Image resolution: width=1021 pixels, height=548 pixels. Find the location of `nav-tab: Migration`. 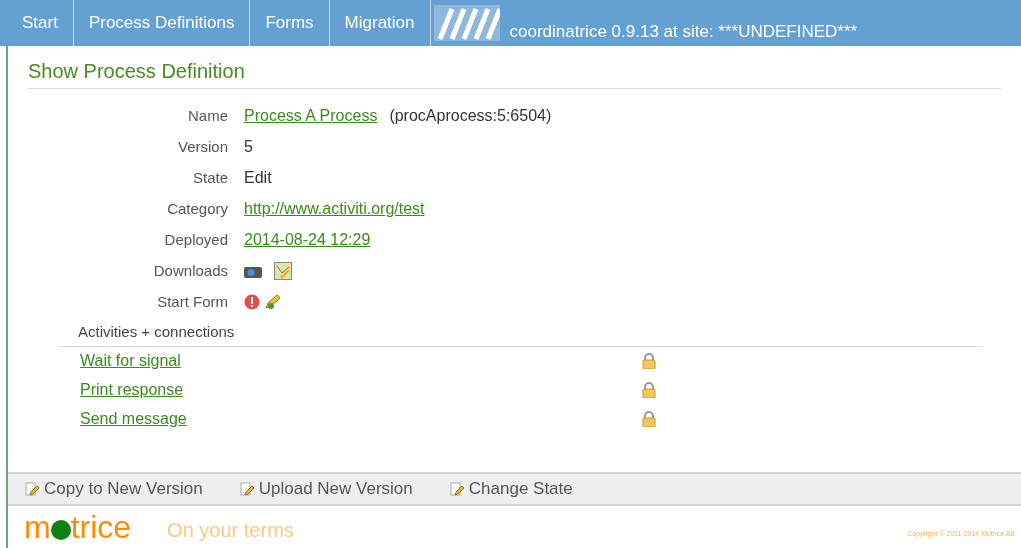

nav-tab: Migration is located at coordinates (380, 23).